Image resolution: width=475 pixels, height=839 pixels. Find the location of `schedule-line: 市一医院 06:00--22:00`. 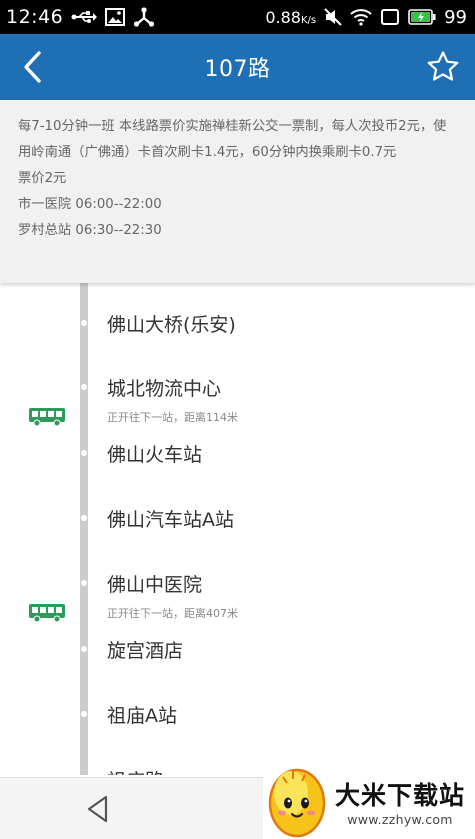

schedule-line: 市一医院 06:00--22:00 is located at coordinates (90, 204).